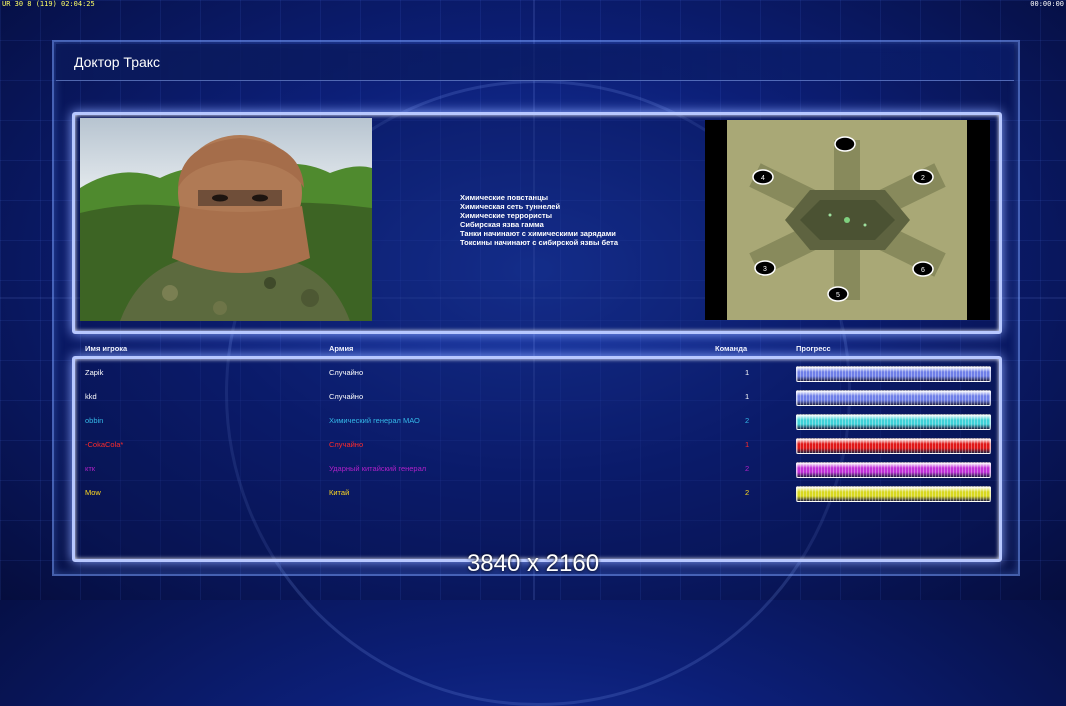 This screenshot has height=706, width=1066. I want to click on player-row: ктк Ударный китайский генерал 2, so click(533, 470).